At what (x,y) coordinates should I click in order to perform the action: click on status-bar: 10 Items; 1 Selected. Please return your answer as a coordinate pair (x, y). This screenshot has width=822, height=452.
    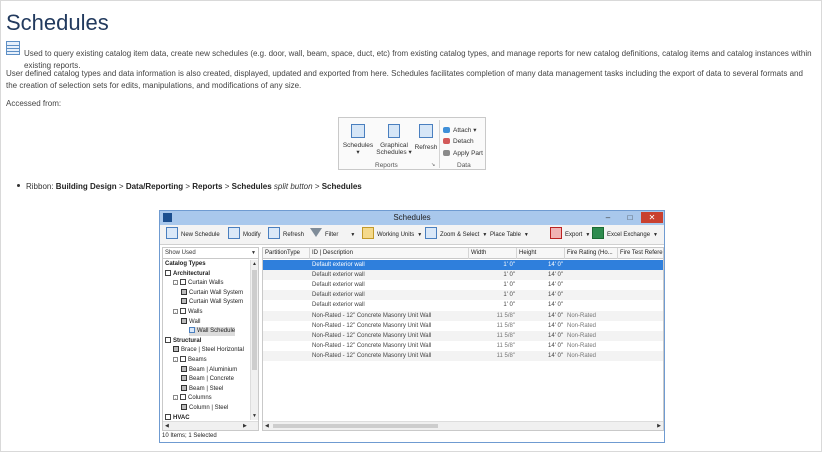
    Looking at the image, I should click on (189, 436).